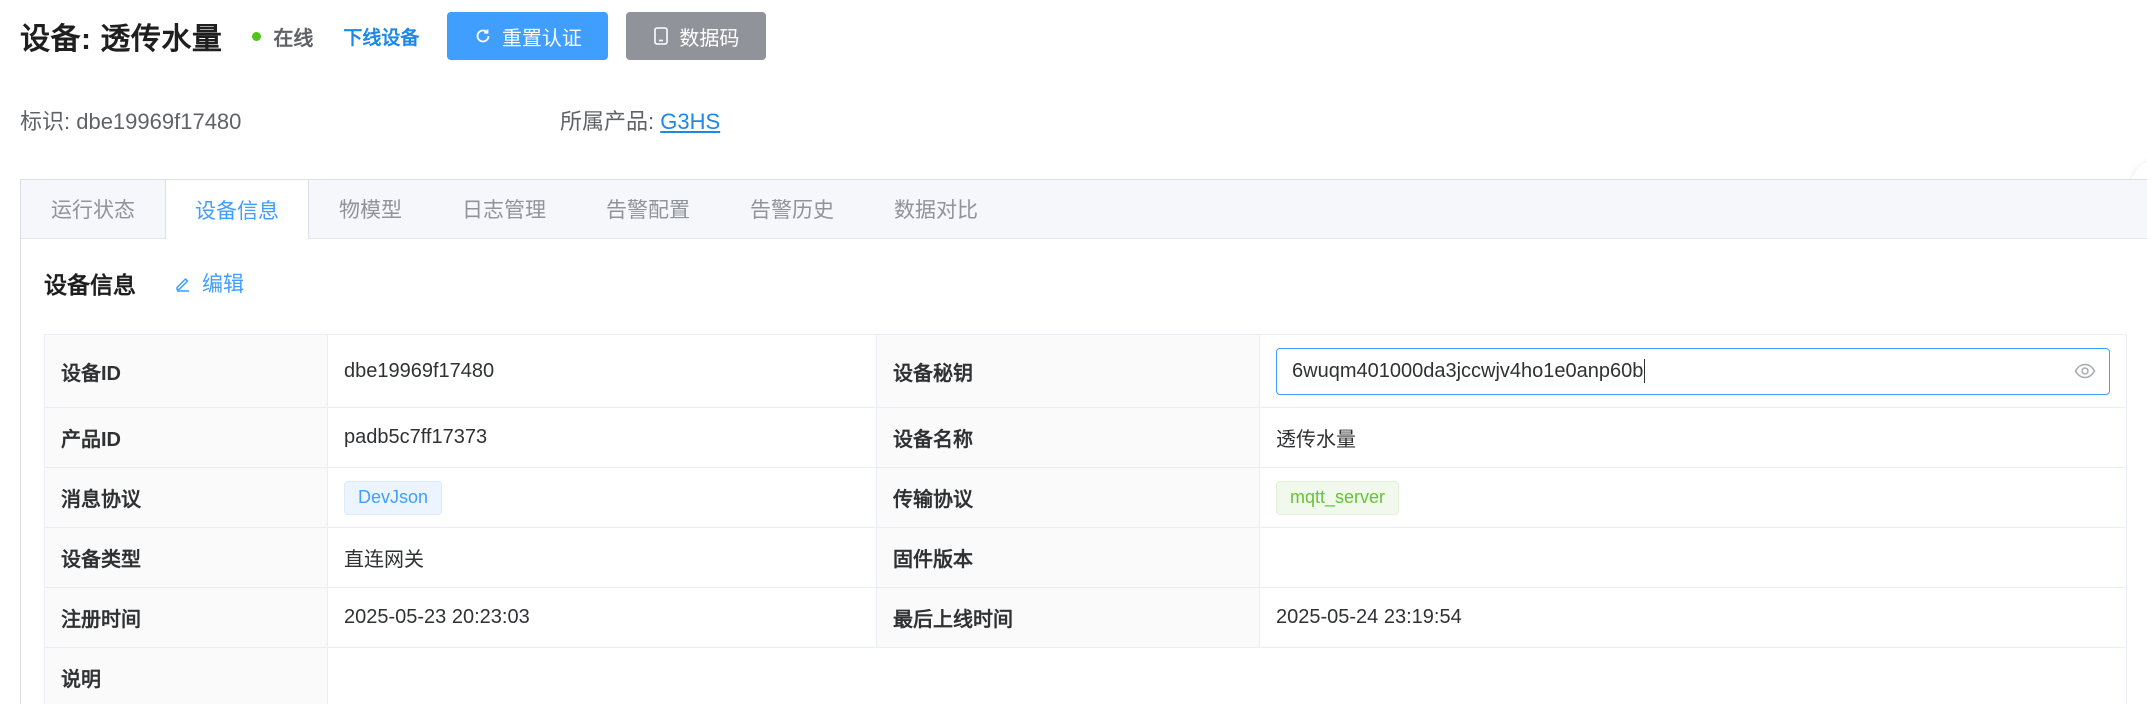  I want to click on device-id-value: dbe19969f17480, so click(602, 371).